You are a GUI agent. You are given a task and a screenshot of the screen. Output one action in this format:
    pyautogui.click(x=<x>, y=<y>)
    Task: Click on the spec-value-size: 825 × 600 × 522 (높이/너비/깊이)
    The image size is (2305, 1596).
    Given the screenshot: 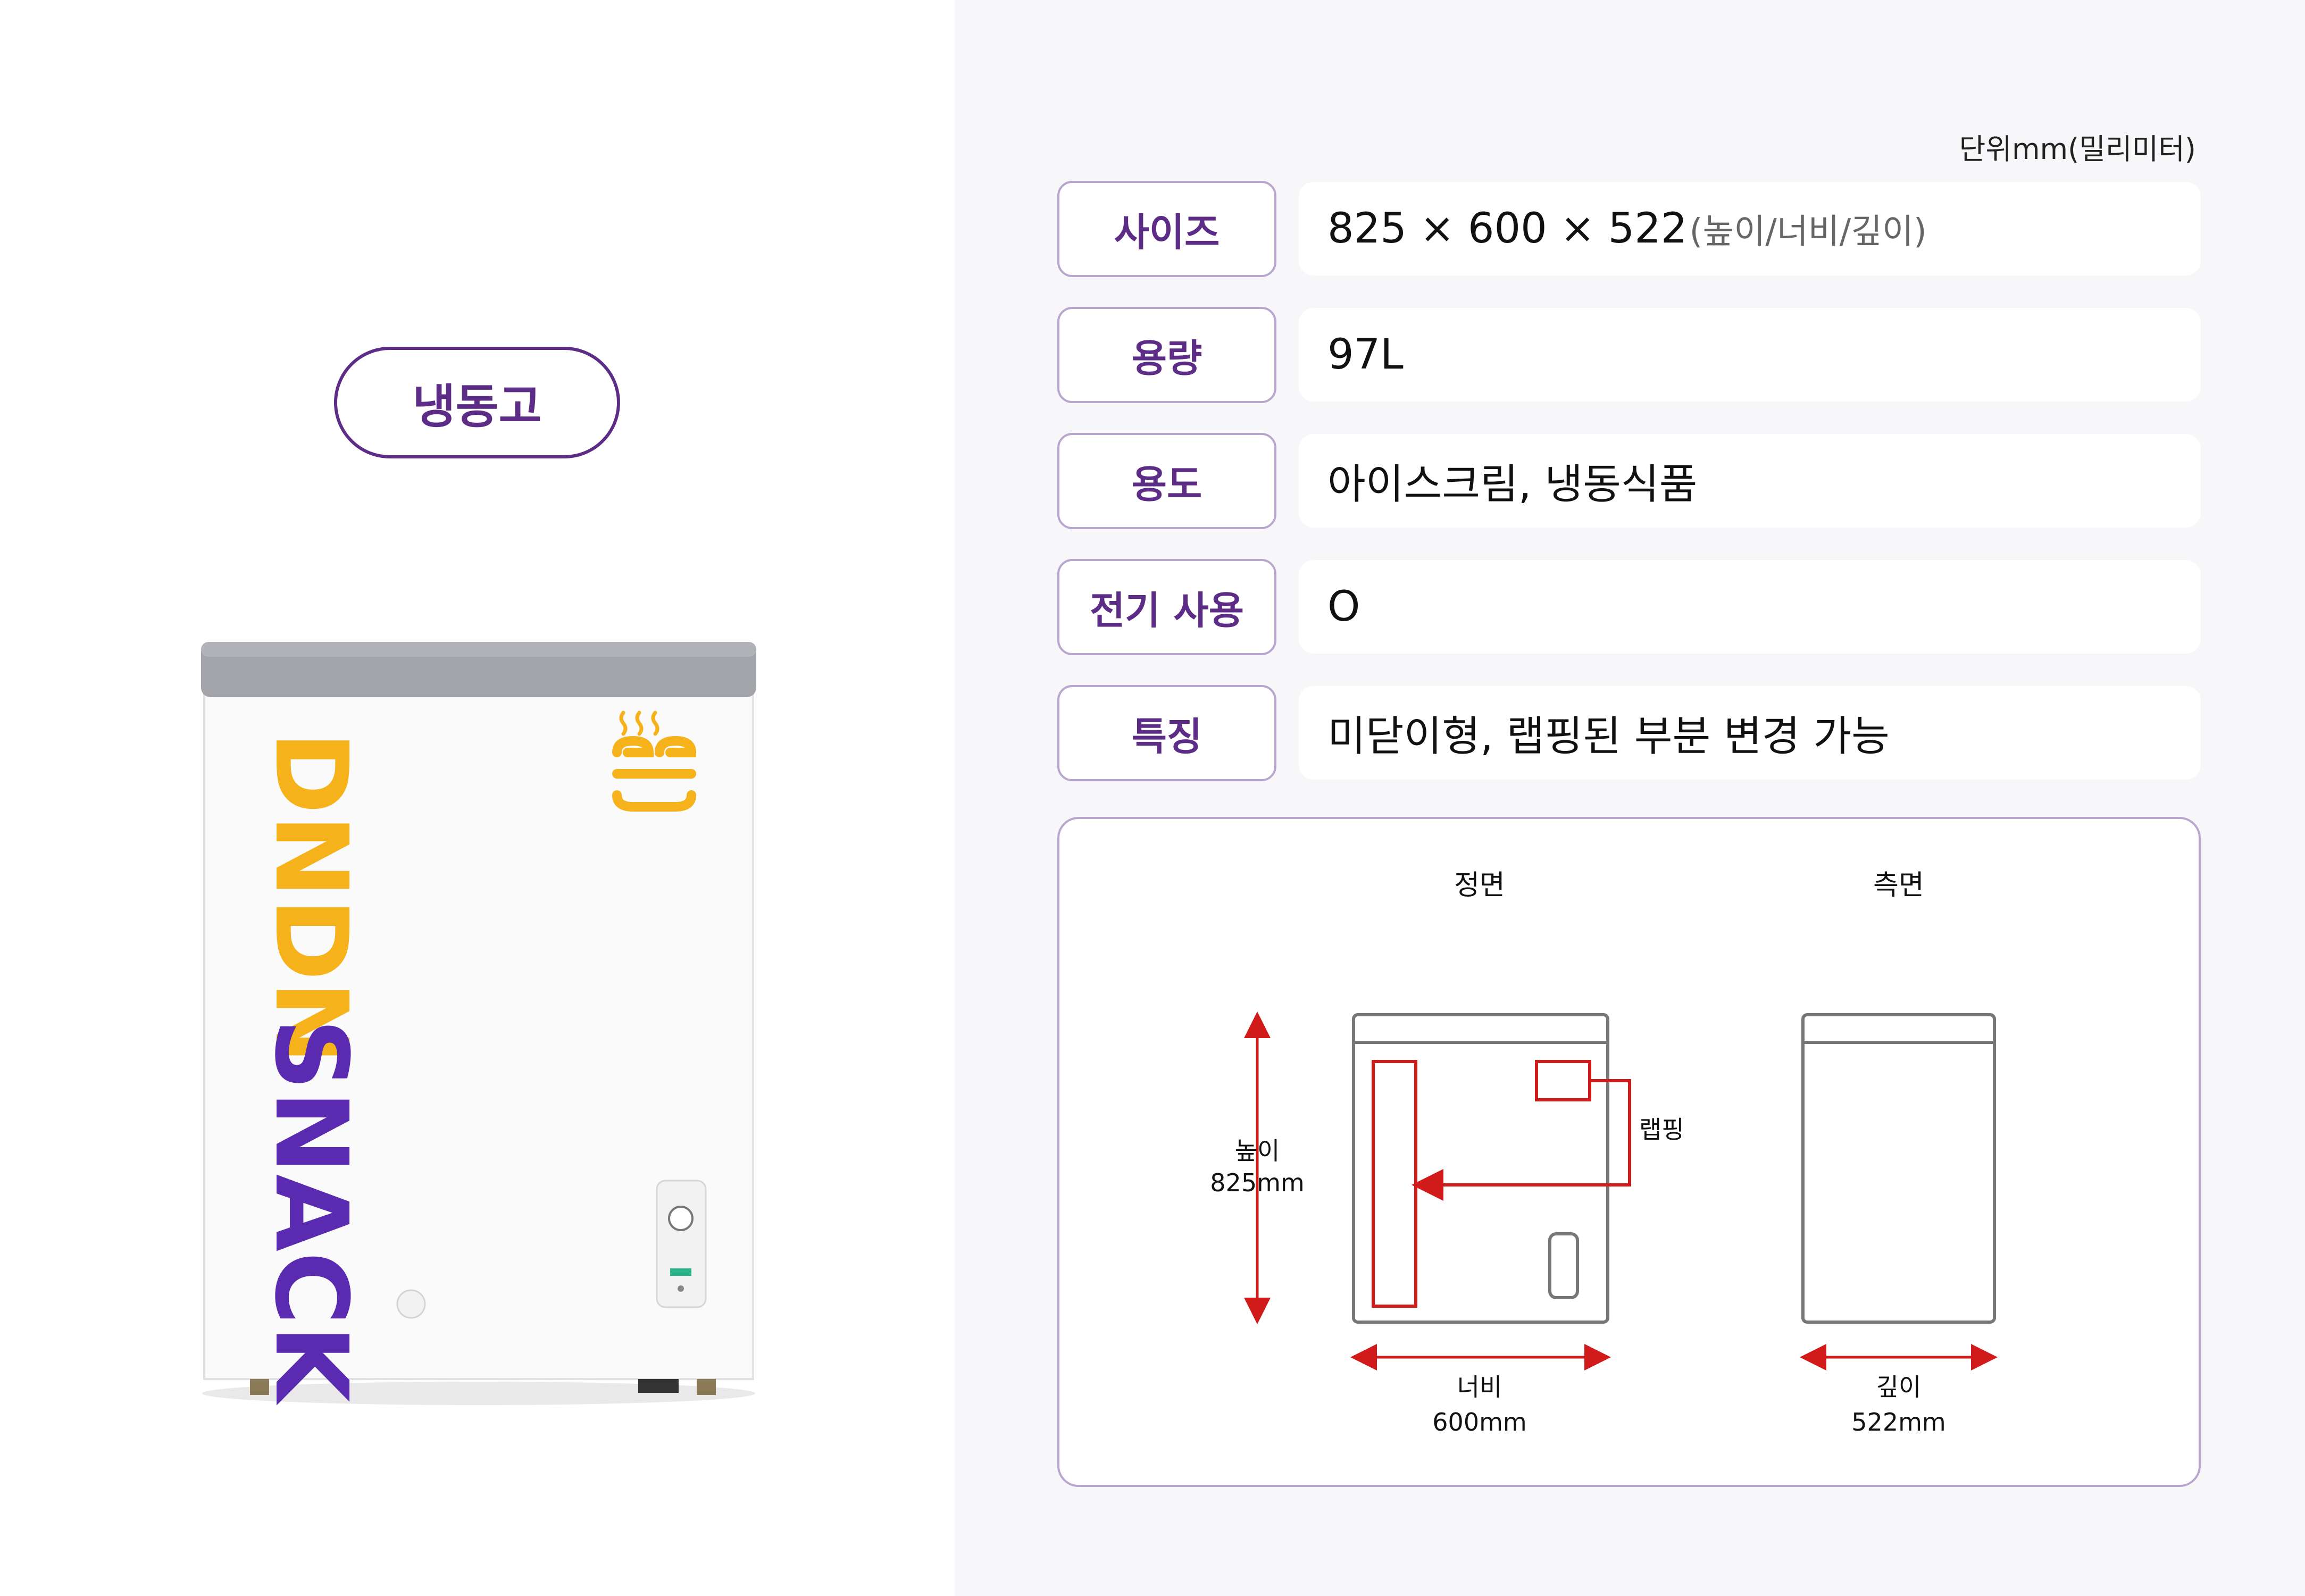 What is the action you would take?
    pyautogui.click(x=1750, y=229)
    